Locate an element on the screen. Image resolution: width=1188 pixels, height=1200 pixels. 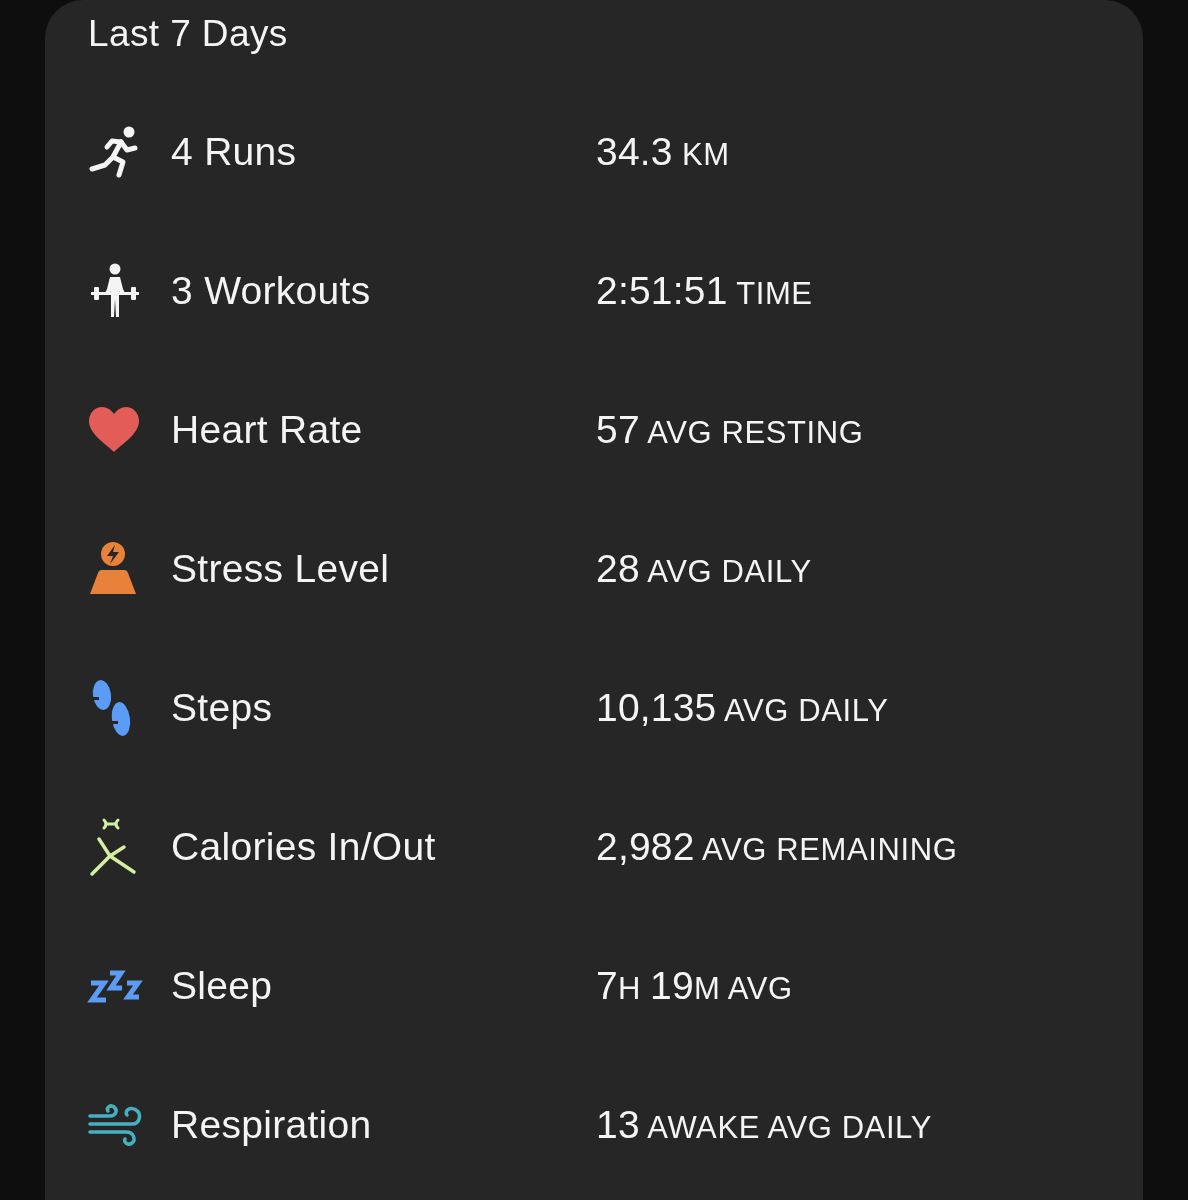
stat-label: Calories In/Out is located at coordinates (303, 846).